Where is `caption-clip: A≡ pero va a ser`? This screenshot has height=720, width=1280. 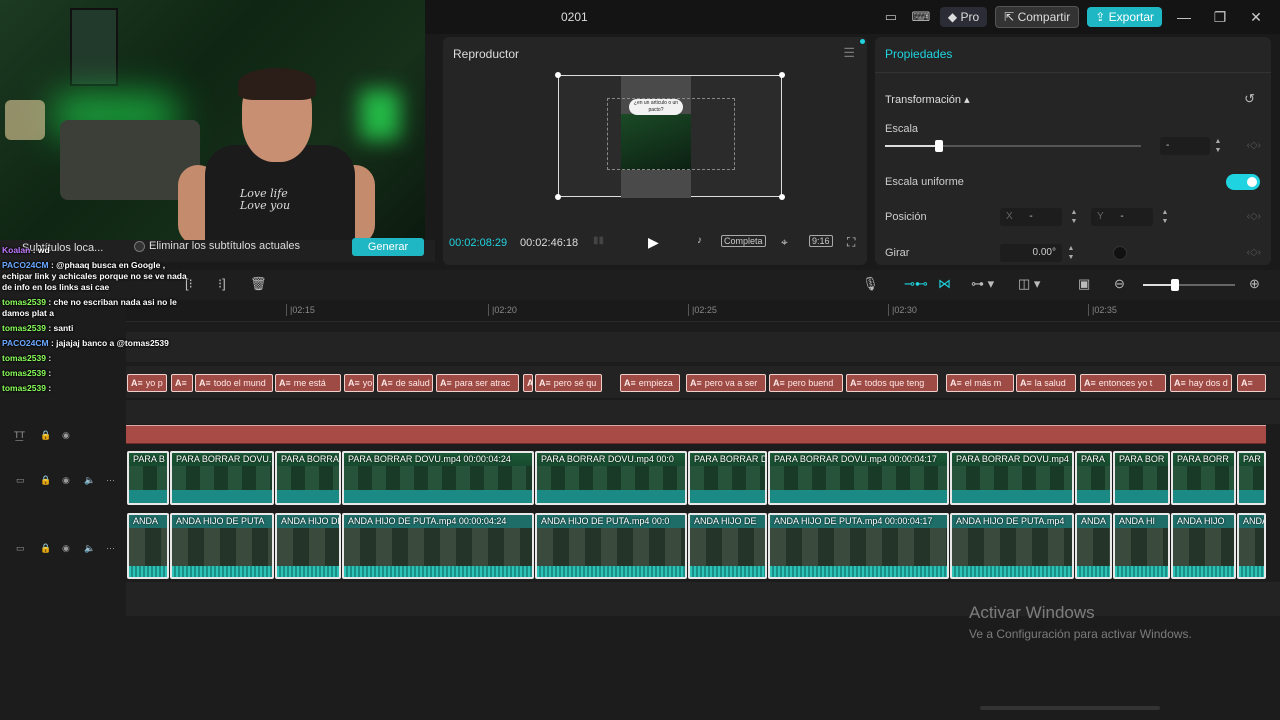
caption-clip: A≡ pero va a ser is located at coordinates (726, 383).